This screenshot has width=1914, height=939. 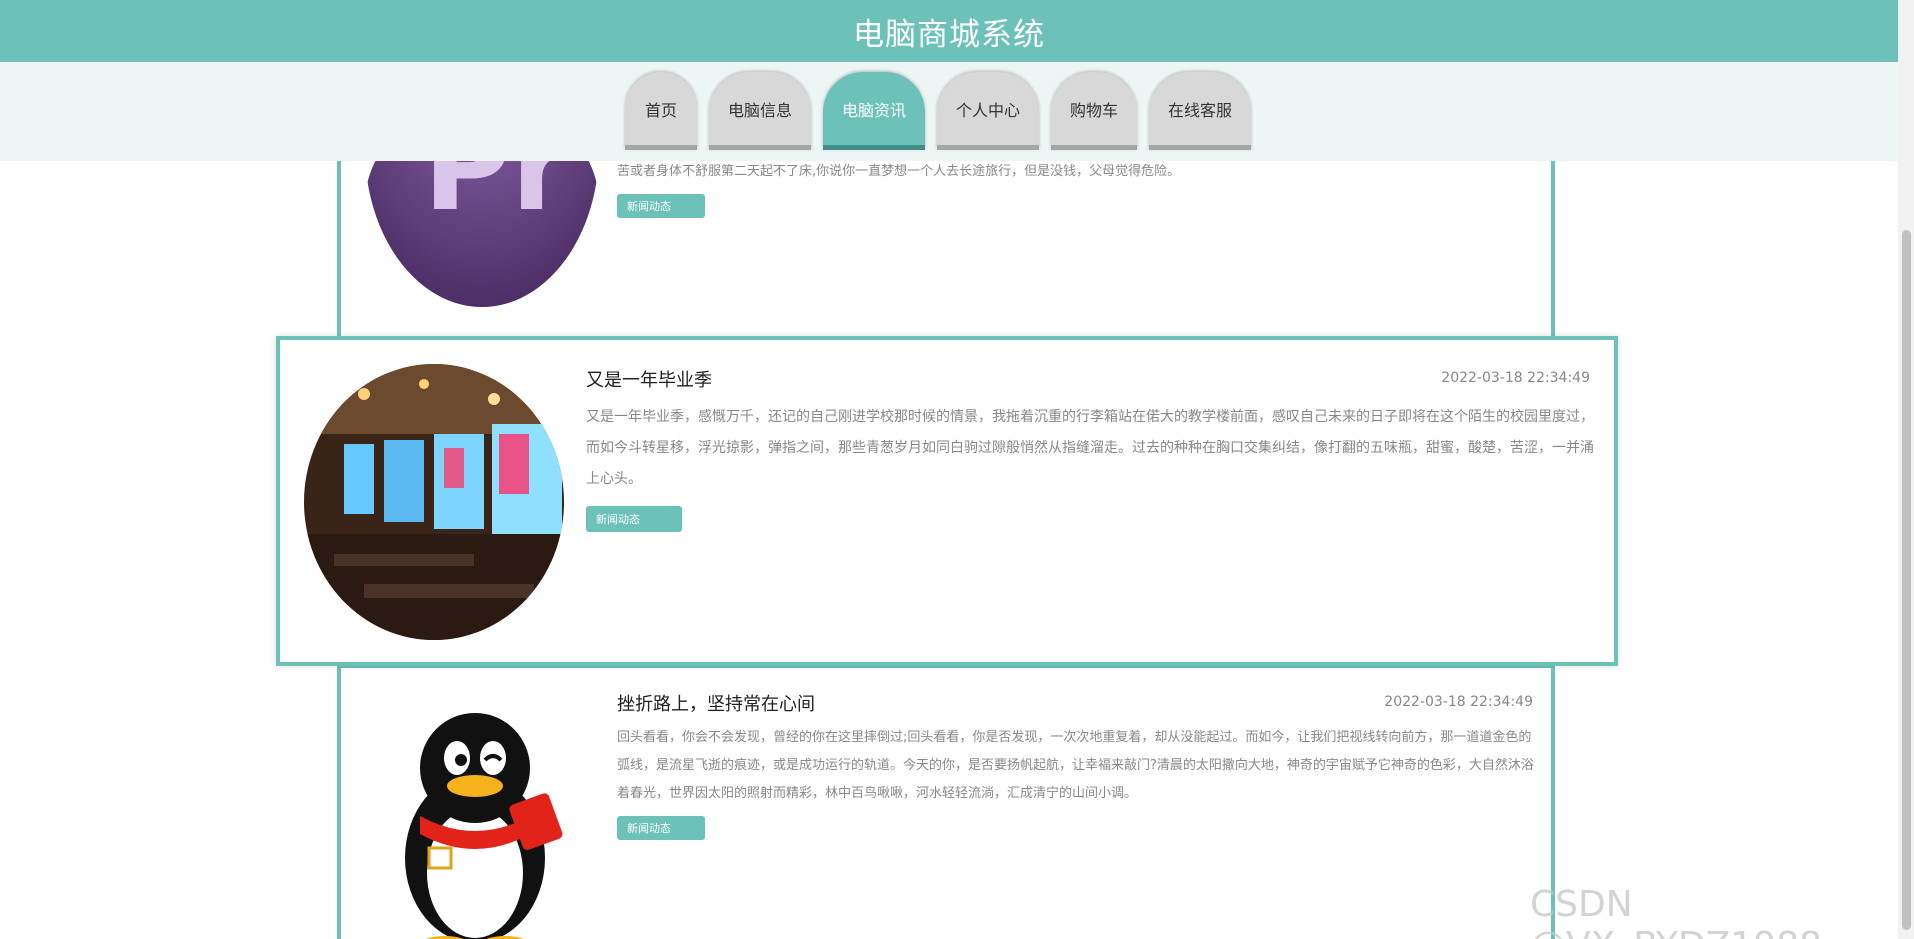 What do you see at coordinates (1094, 111) in the screenshot?
I see `tab-cart: 购物车` at bounding box center [1094, 111].